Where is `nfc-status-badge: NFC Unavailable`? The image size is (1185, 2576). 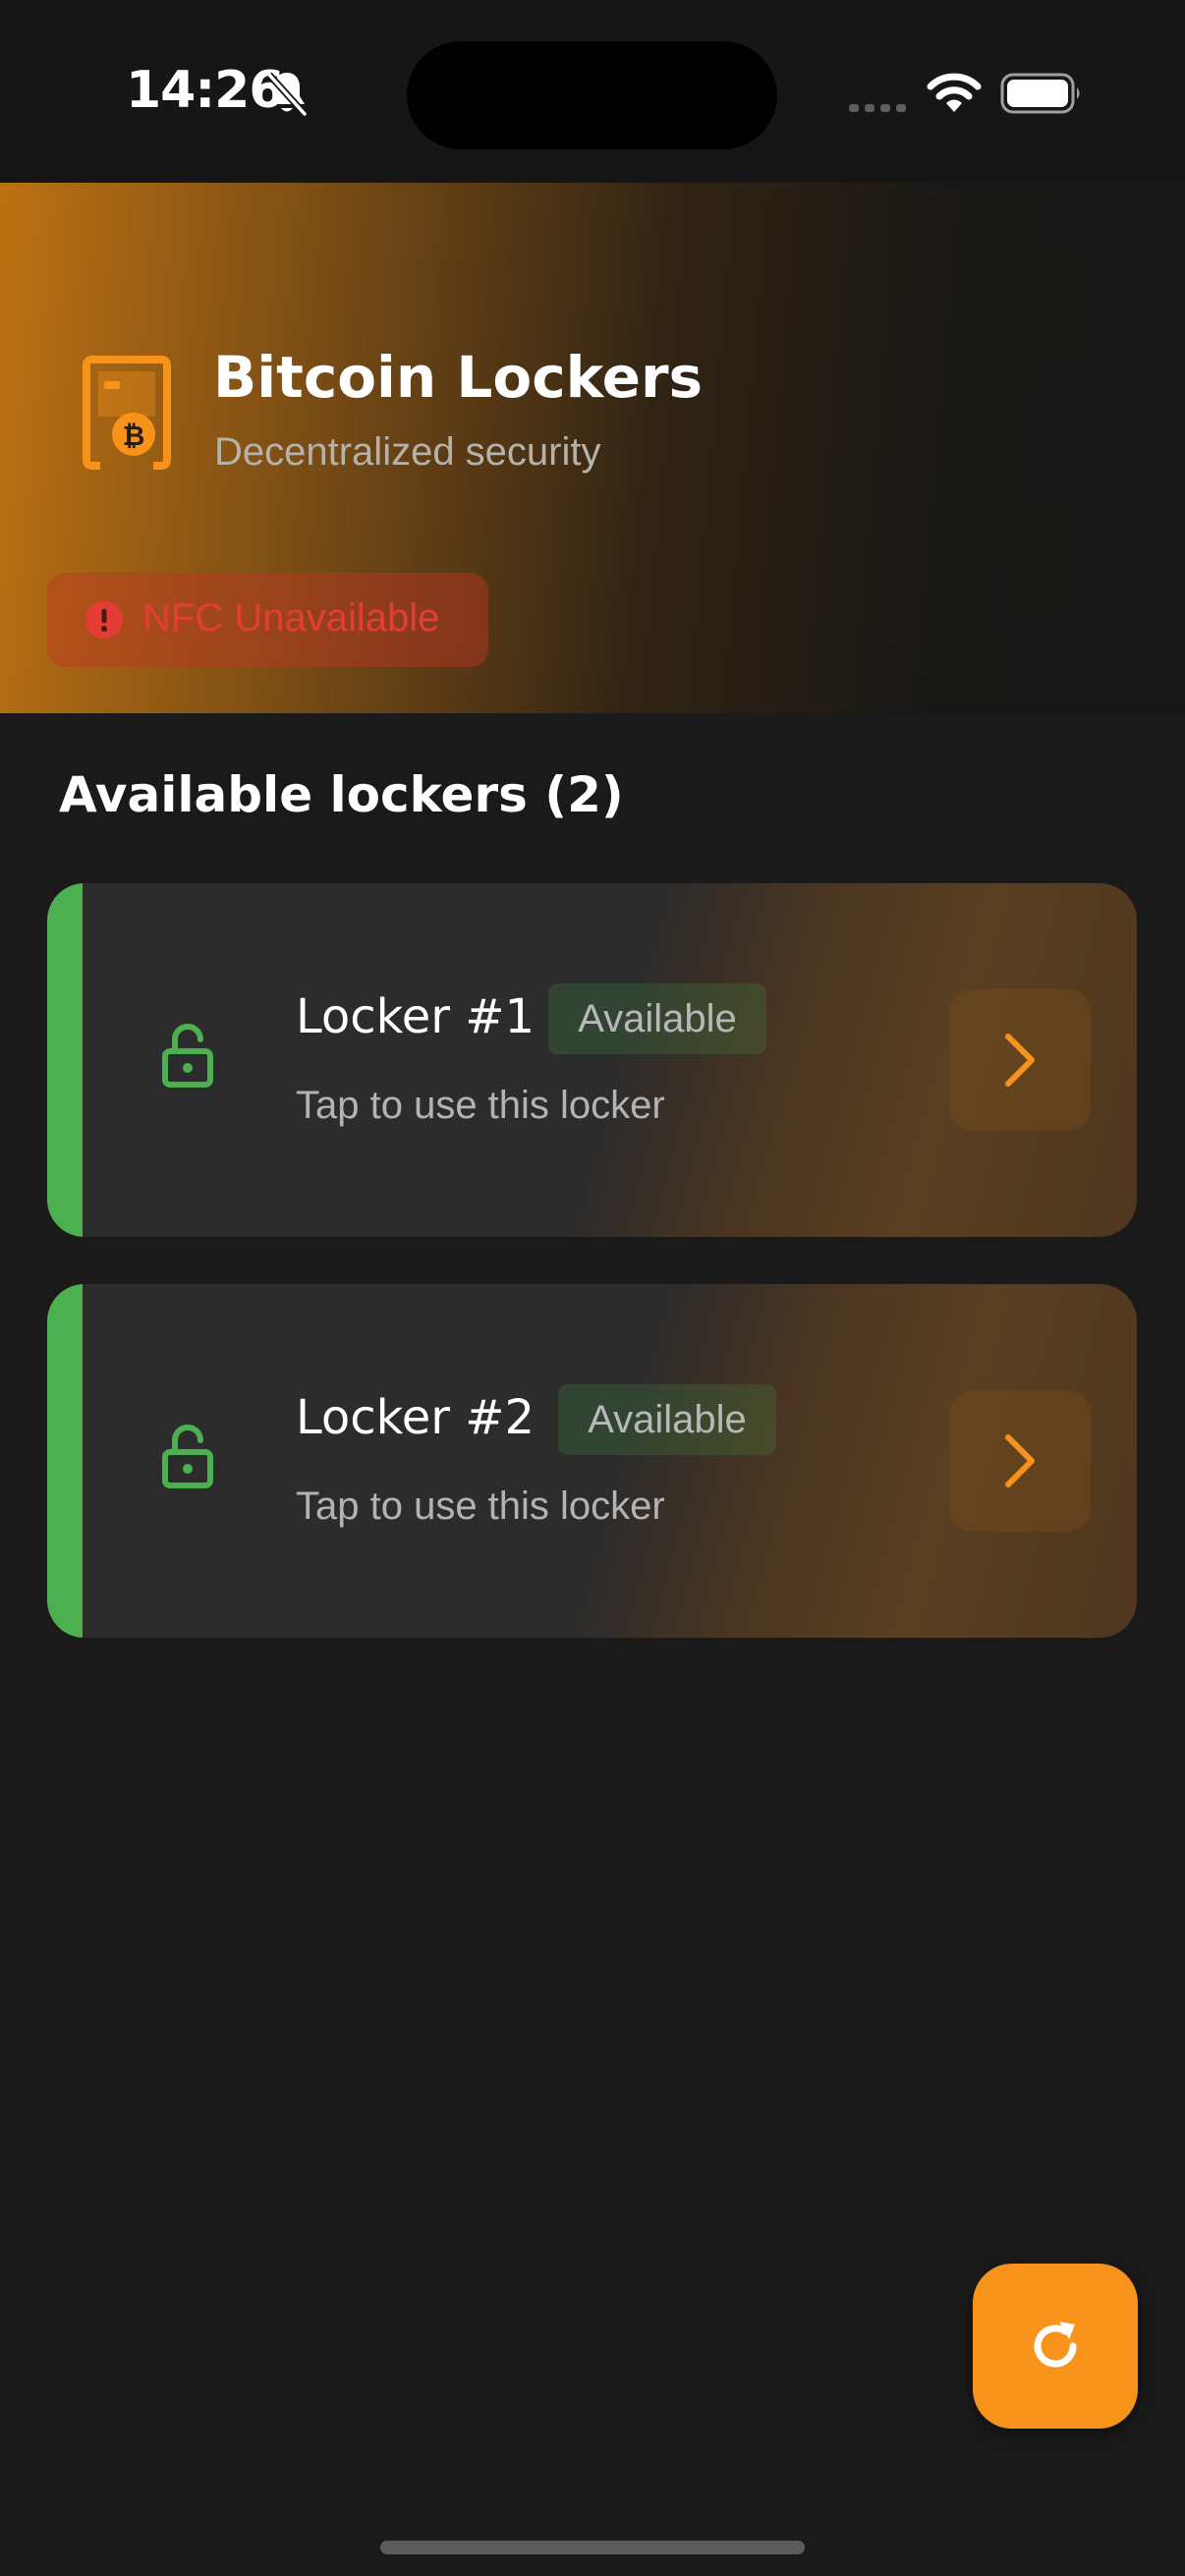
nfc-status-badge: NFC Unavailable is located at coordinates (267, 620).